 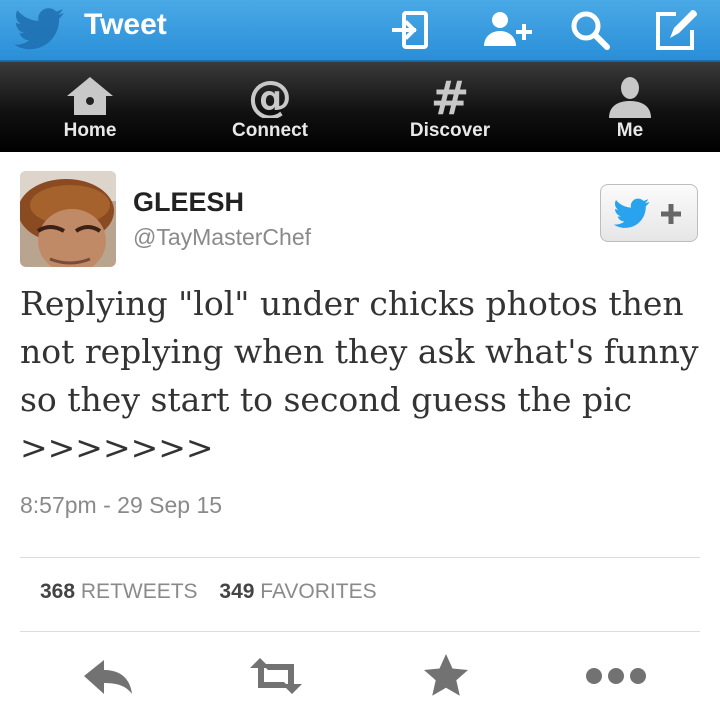 I want to click on twitter-bird-logo, so click(x=39, y=30).